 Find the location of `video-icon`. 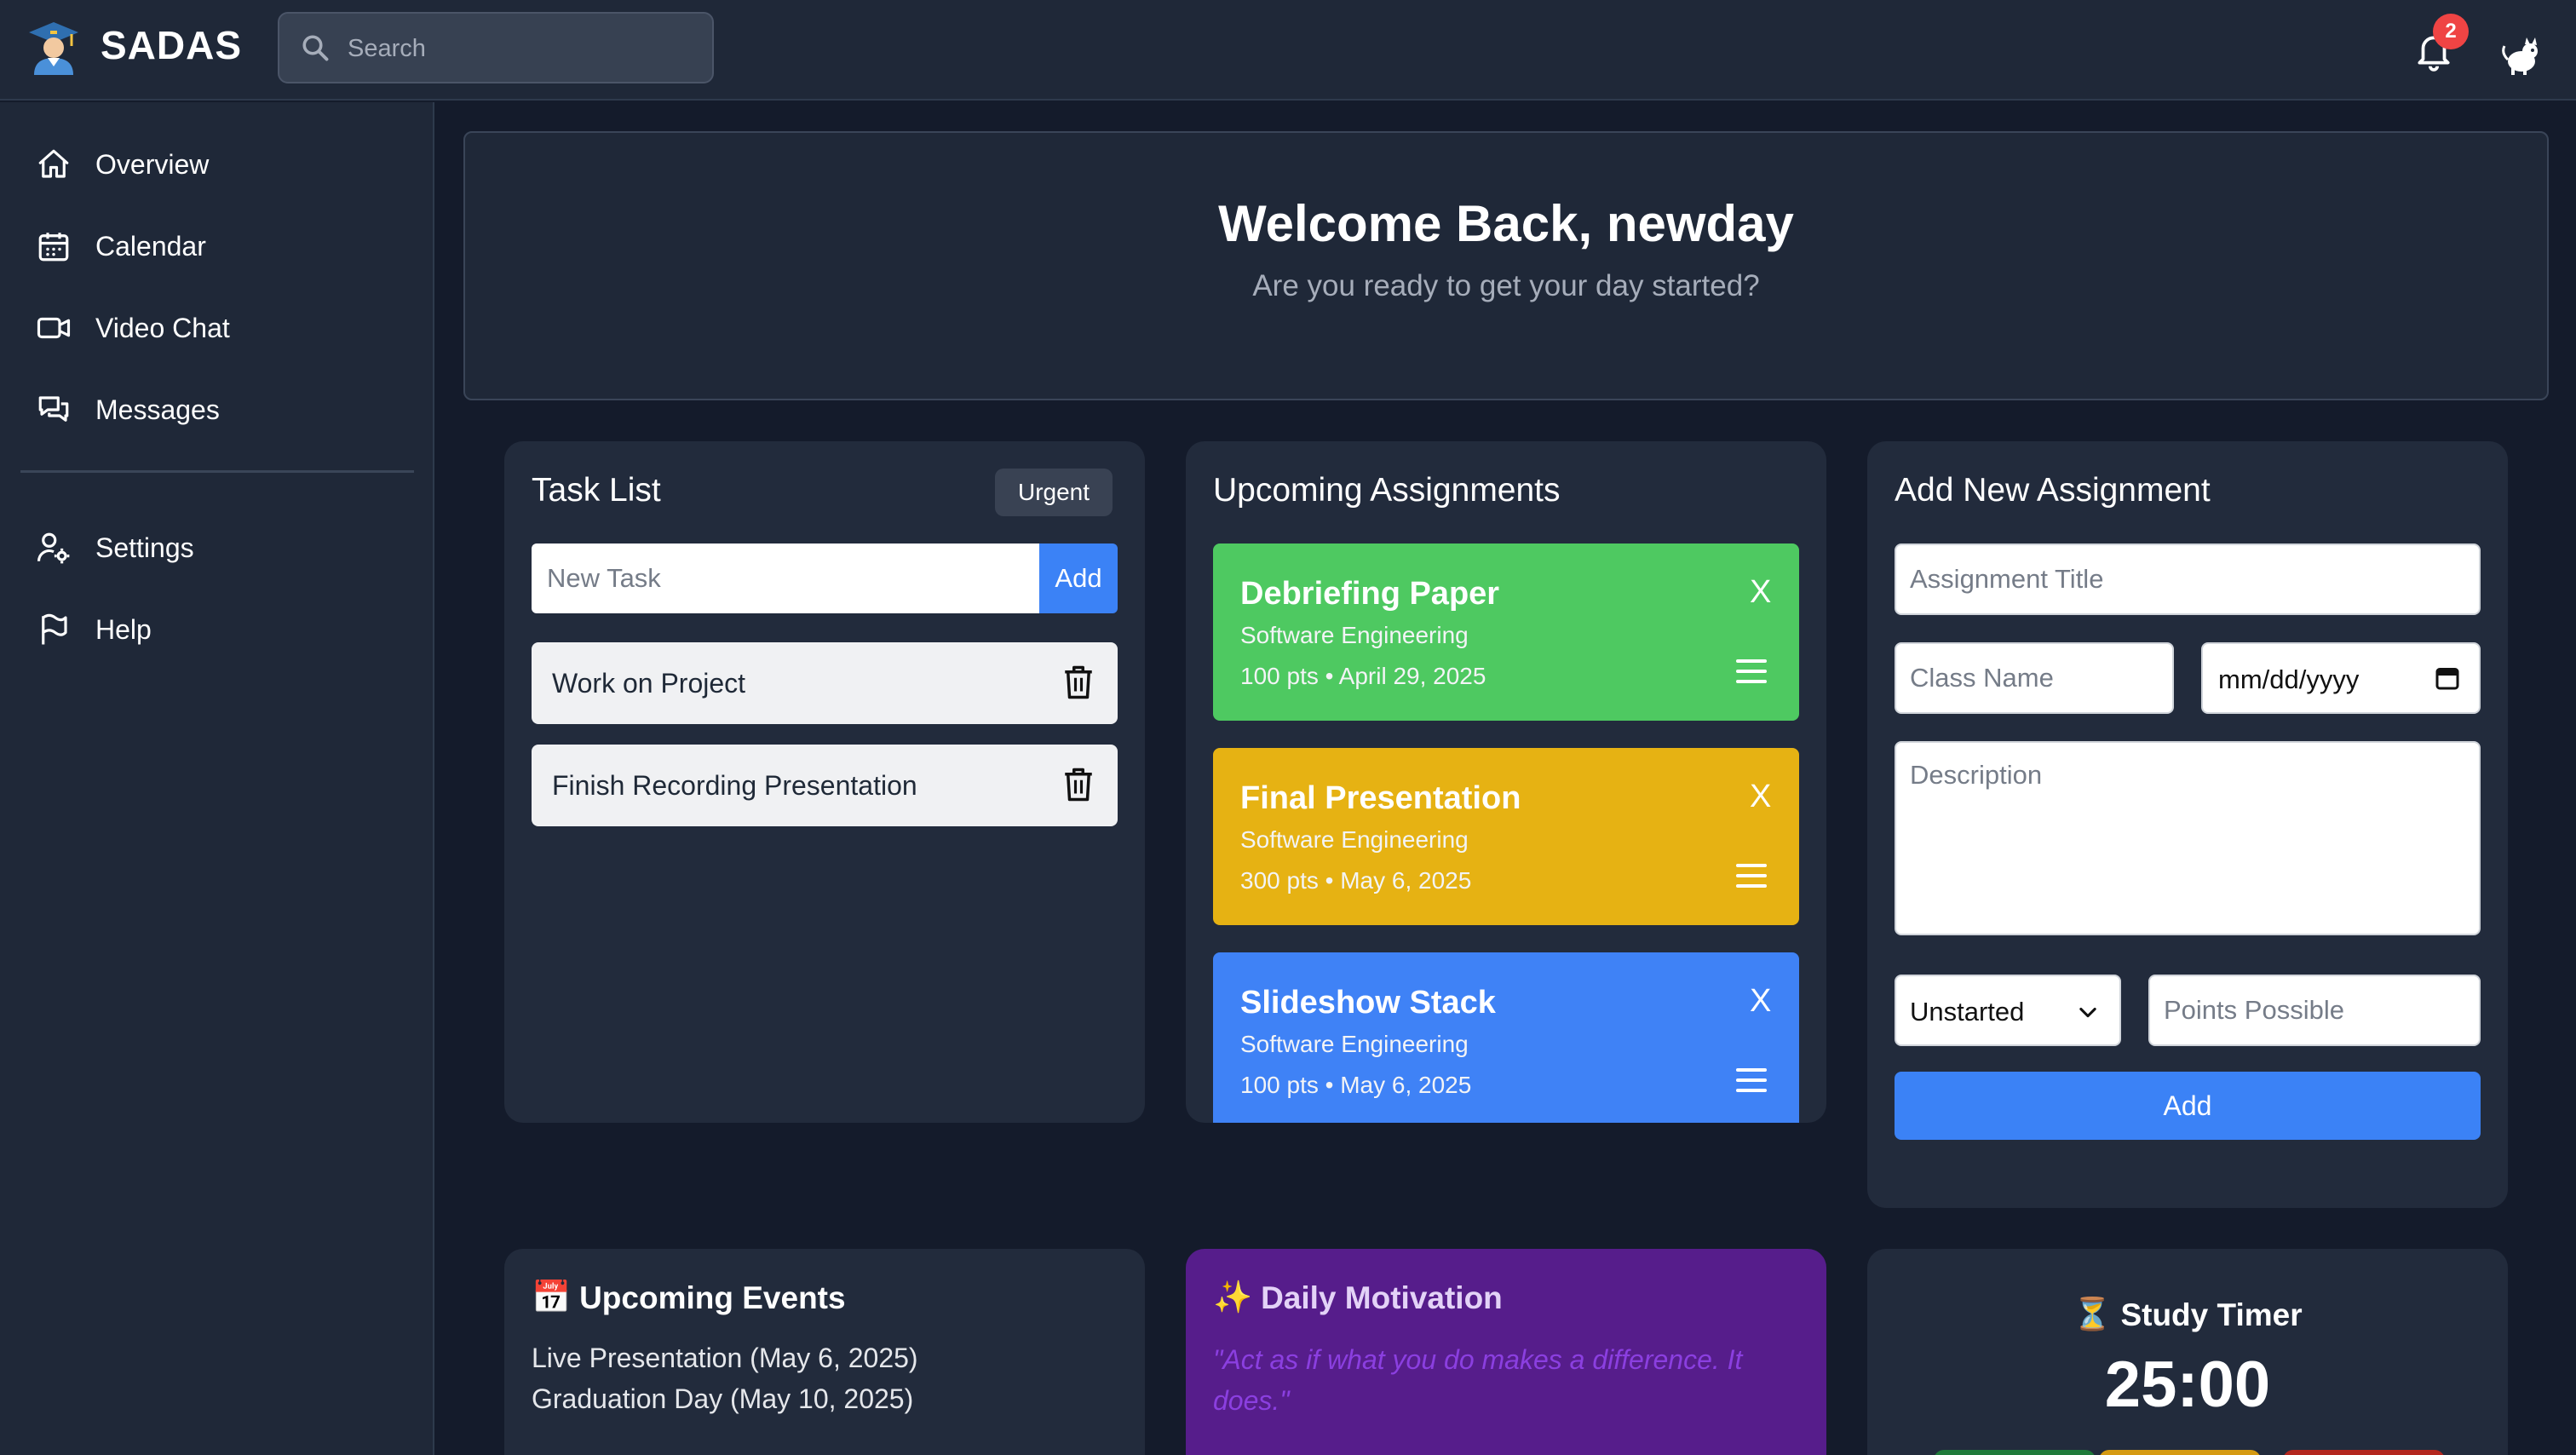

video-icon is located at coordinates (54, 328).